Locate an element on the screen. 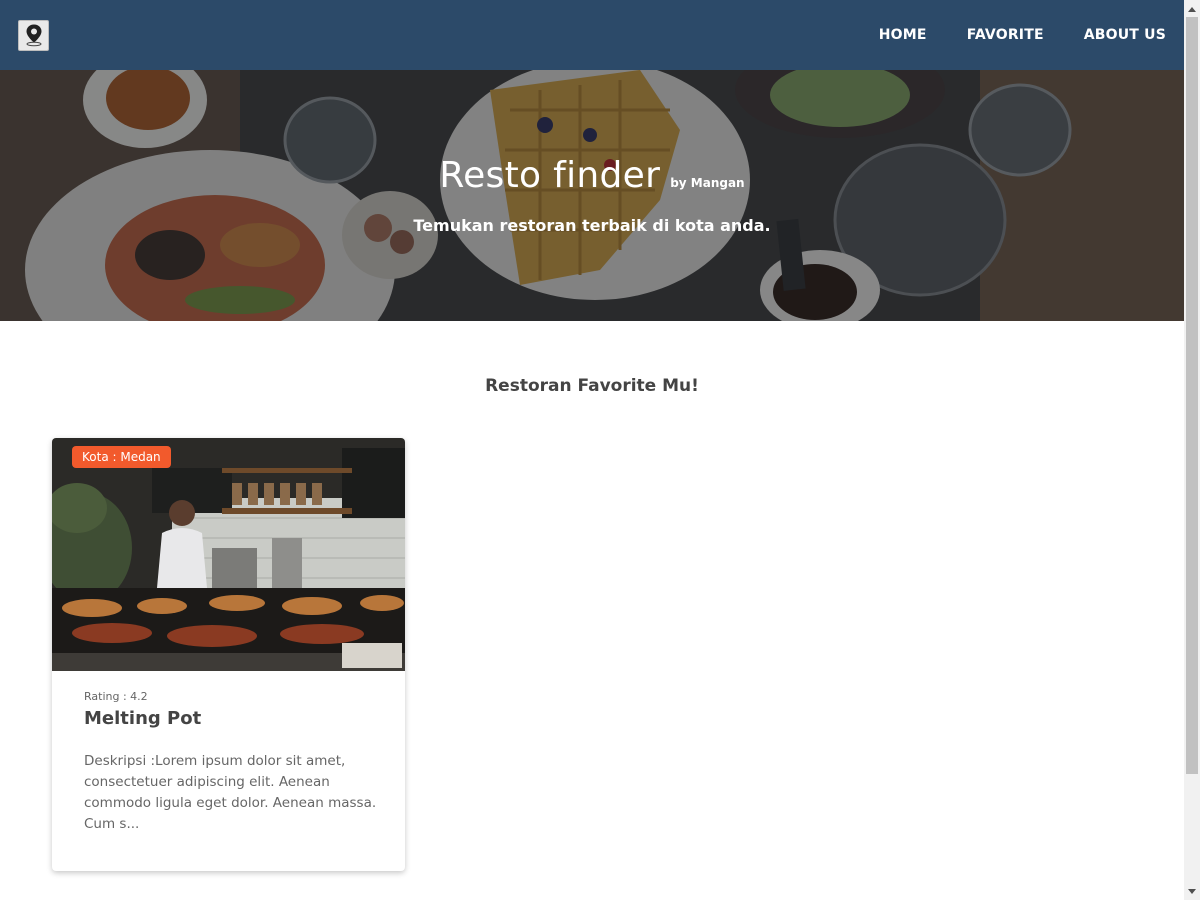 The image size is (1200, 900). vertical-scrollbar is located at coordinates (1192, 450).